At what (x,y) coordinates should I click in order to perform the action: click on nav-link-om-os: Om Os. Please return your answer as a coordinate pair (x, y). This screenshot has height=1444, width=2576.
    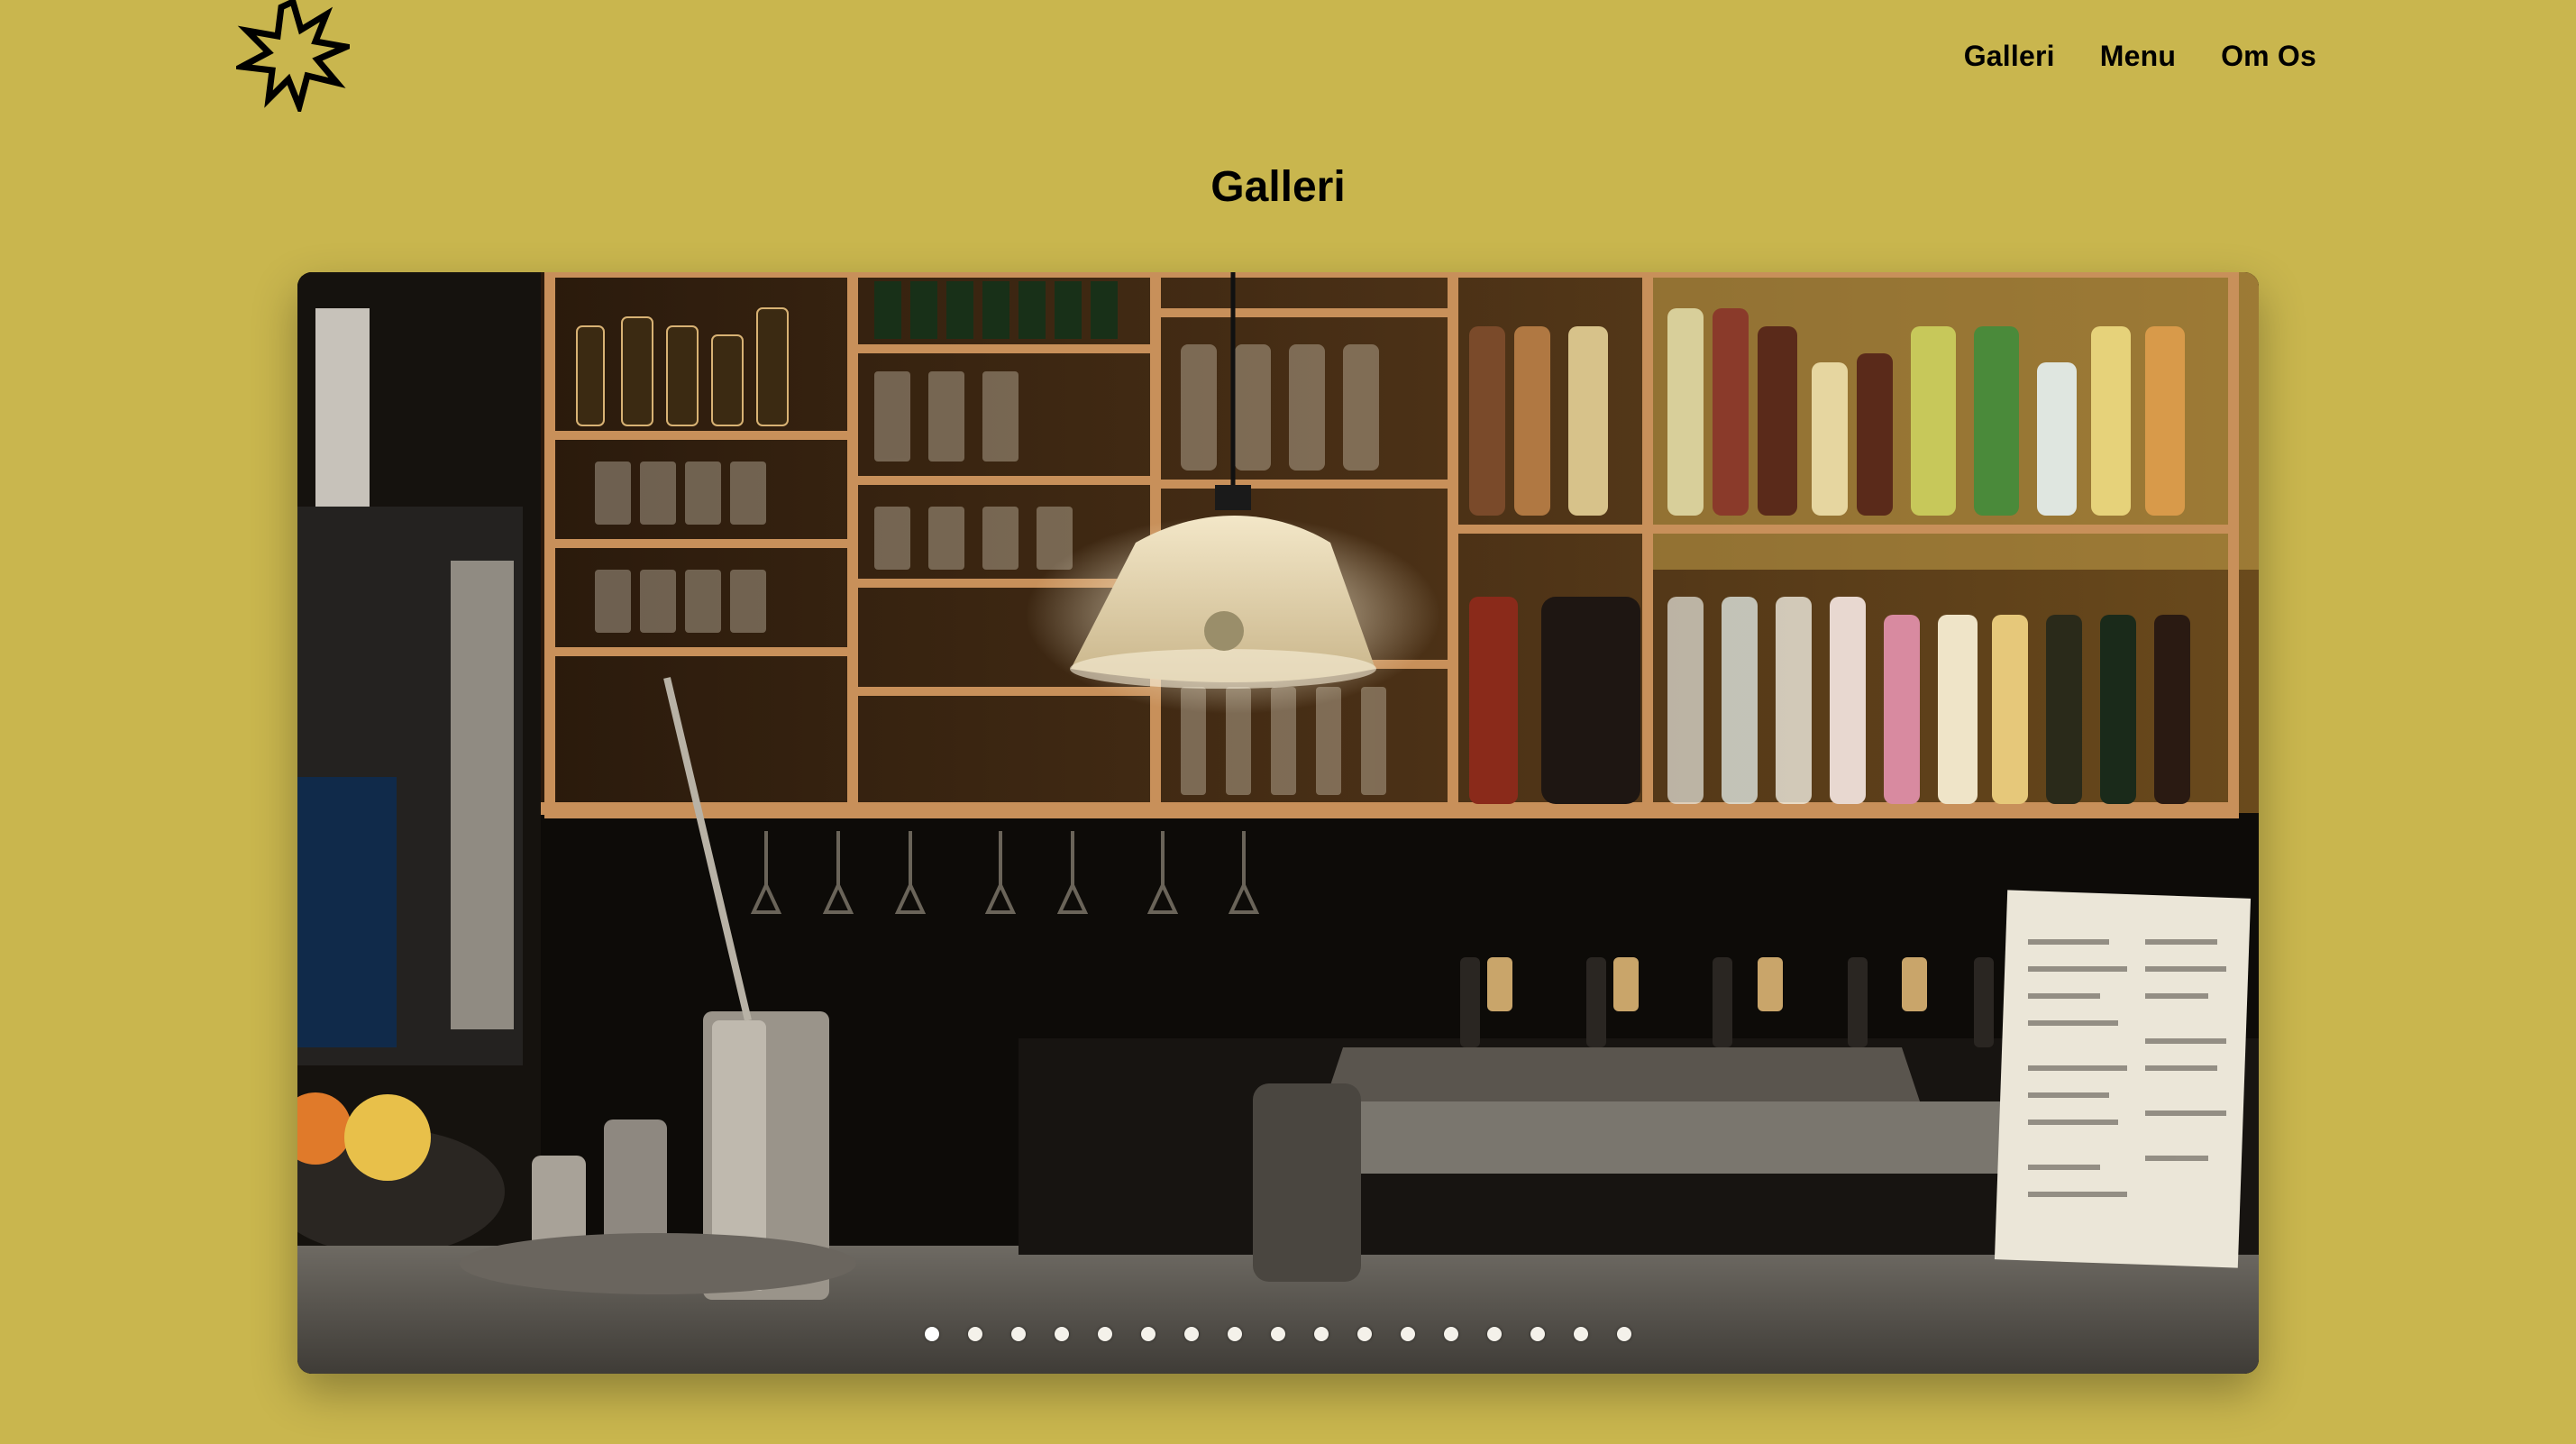
    Looking at the image, I should click on (2268, 56).